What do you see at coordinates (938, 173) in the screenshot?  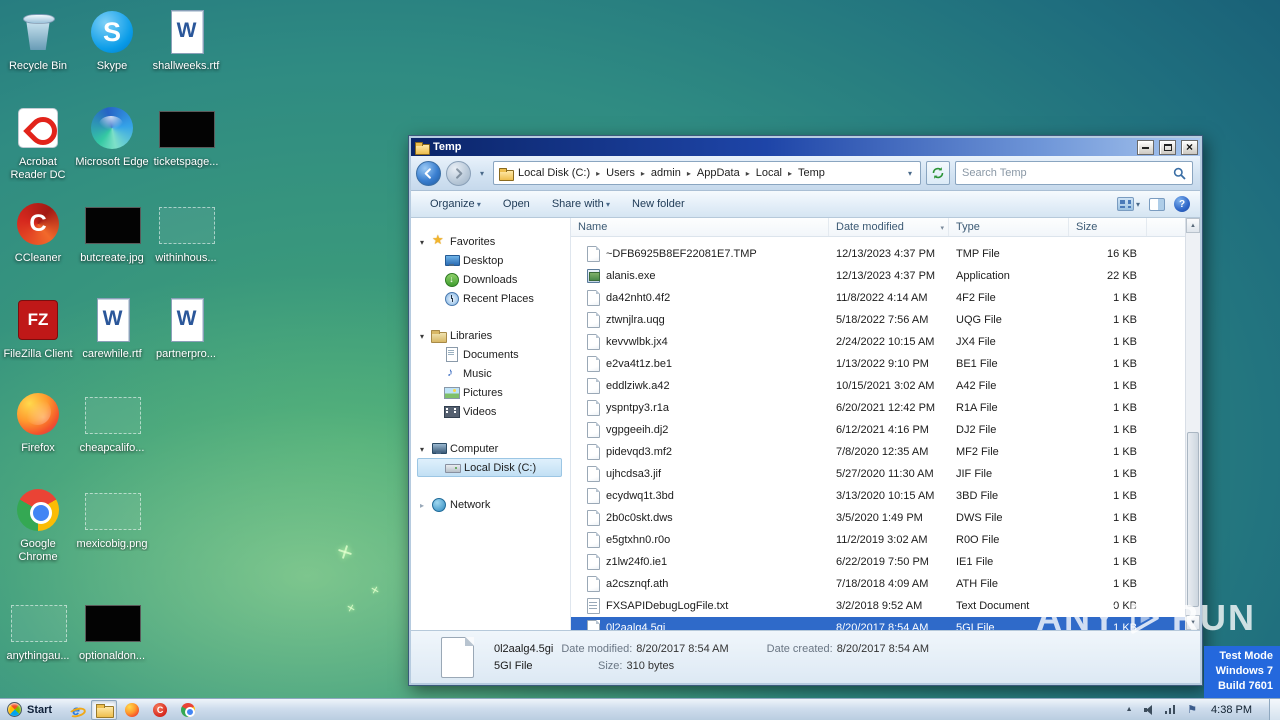 I see `refresh-button` at bounding box center [938, 173].